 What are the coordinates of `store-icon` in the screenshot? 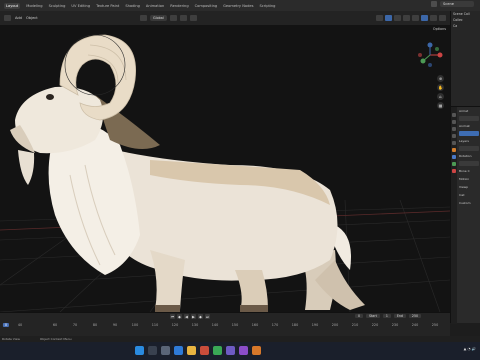 It's located at (204, 350).